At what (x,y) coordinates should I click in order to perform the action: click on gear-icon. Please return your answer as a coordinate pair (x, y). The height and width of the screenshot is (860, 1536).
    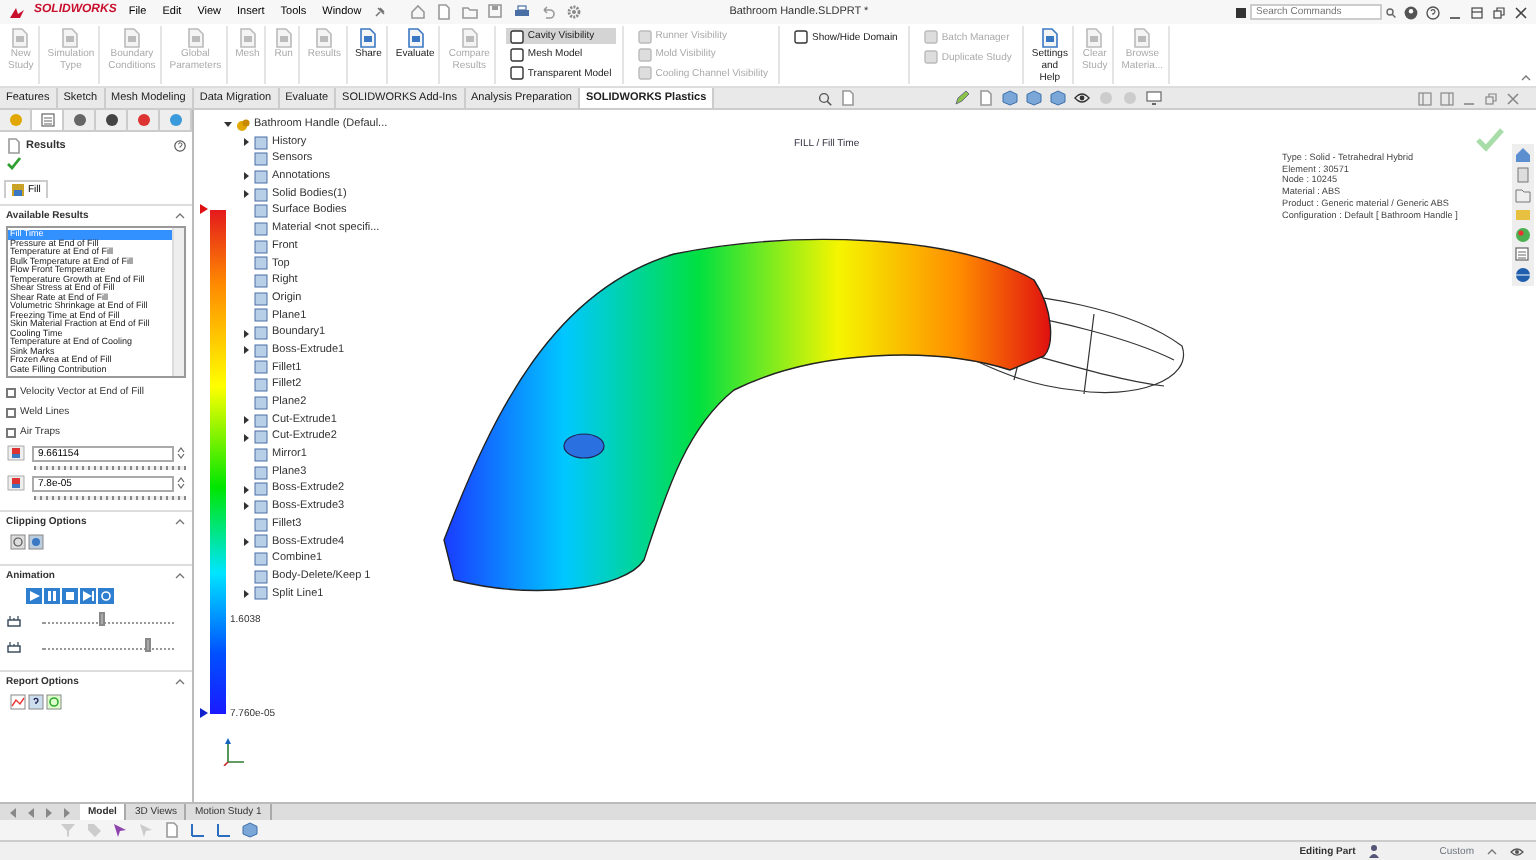
    Looking at the image, I should click on (573, 12).